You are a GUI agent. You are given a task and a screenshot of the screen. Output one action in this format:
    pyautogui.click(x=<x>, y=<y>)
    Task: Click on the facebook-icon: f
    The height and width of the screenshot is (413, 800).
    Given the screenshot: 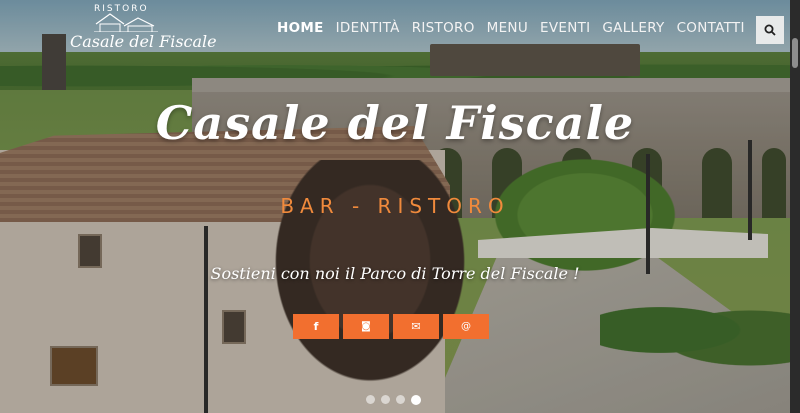 What is the action you would take?
    pyautogui.click(x=316, y=326)
    